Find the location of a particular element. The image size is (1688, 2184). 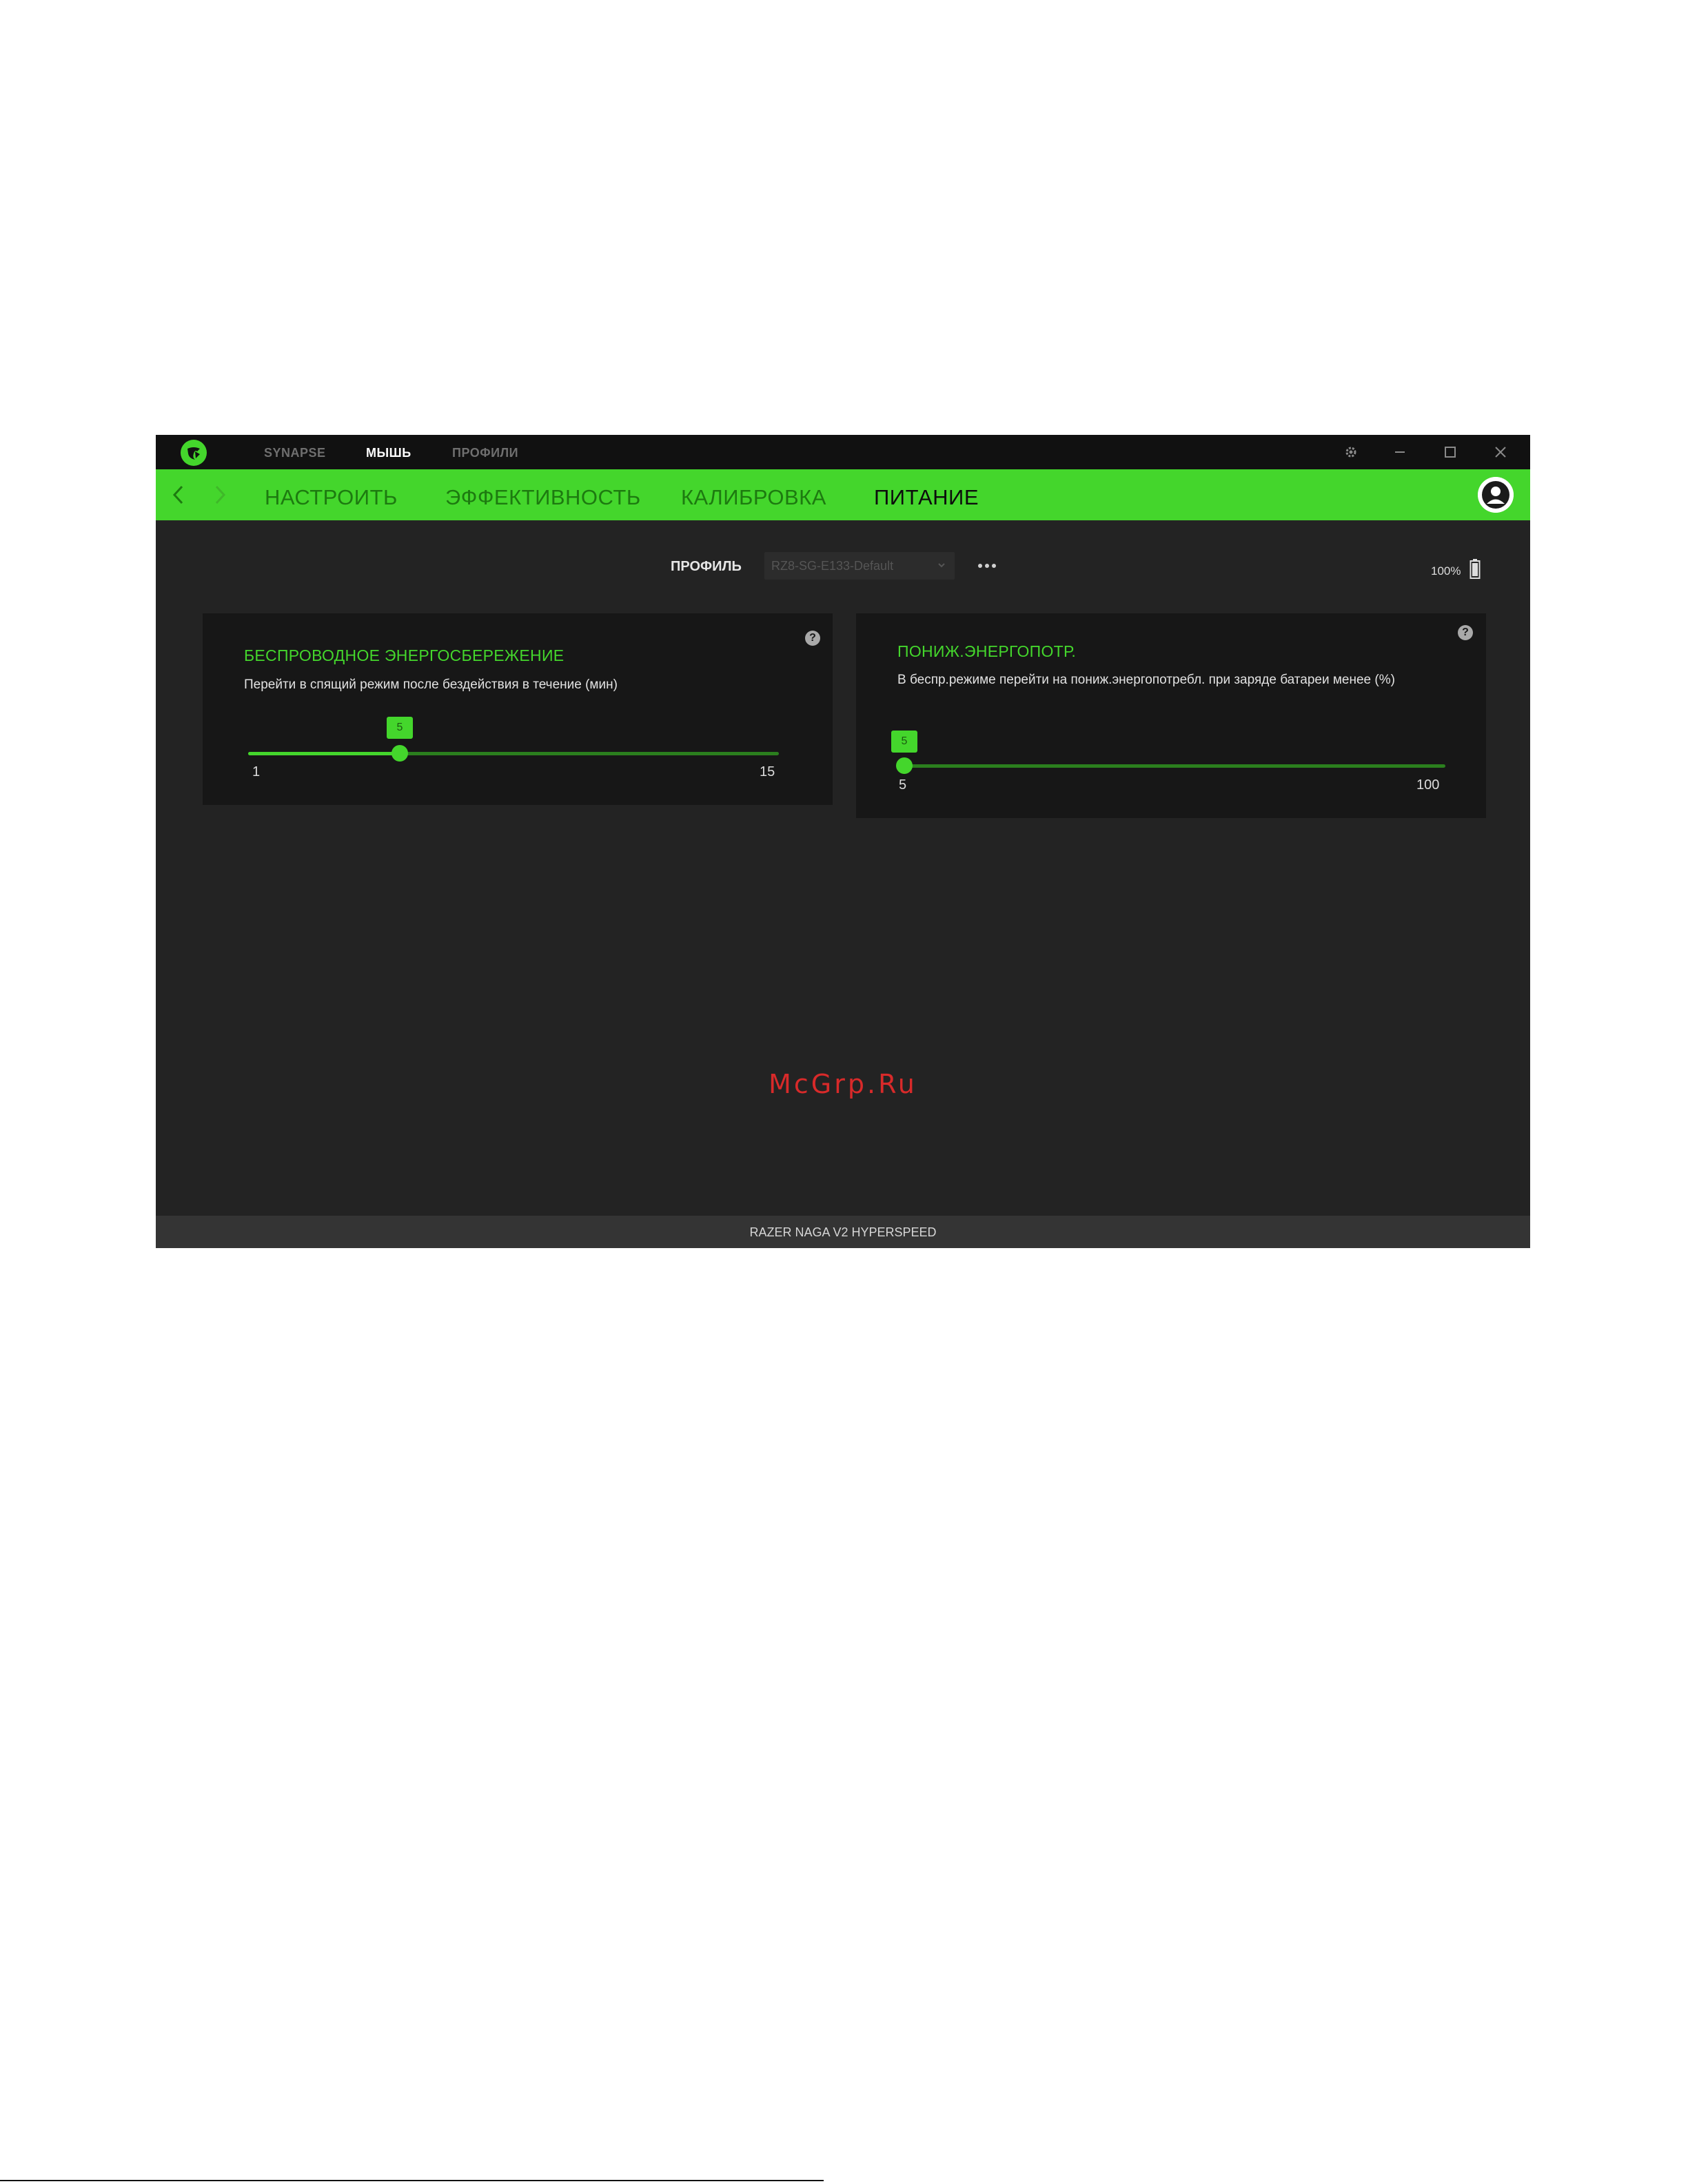

watermark-text: McGrp.Ru is located at coordinates (843, 1084).